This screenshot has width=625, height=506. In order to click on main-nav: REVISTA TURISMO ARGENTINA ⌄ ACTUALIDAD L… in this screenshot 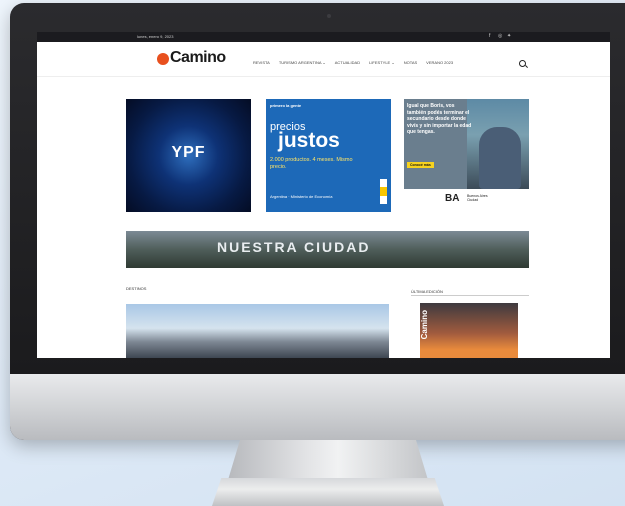, I will do `click(353, 62)`.